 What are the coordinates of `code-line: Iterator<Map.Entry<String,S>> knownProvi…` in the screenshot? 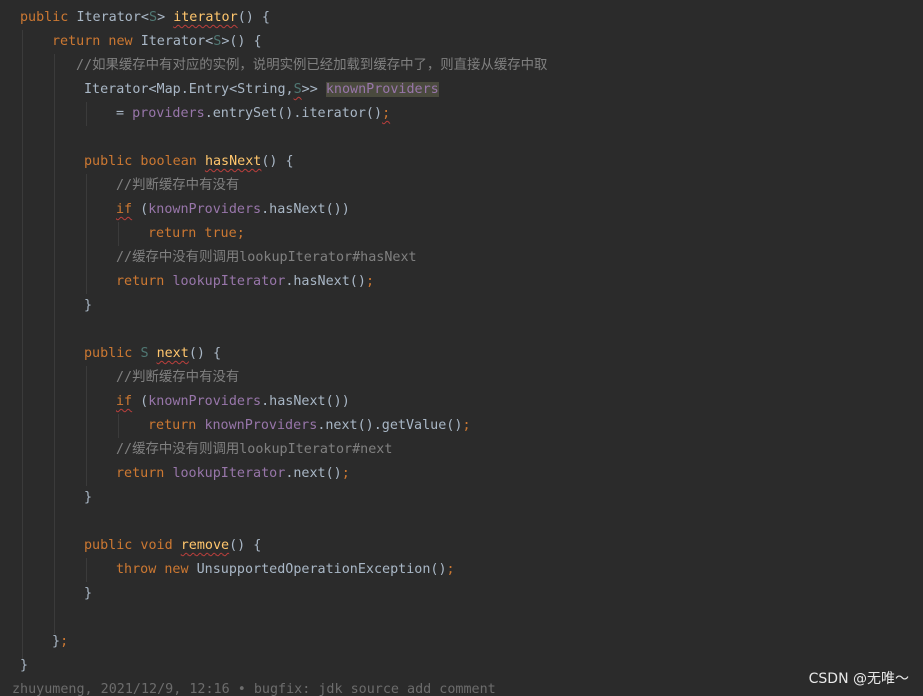 It's located at (261, 90).